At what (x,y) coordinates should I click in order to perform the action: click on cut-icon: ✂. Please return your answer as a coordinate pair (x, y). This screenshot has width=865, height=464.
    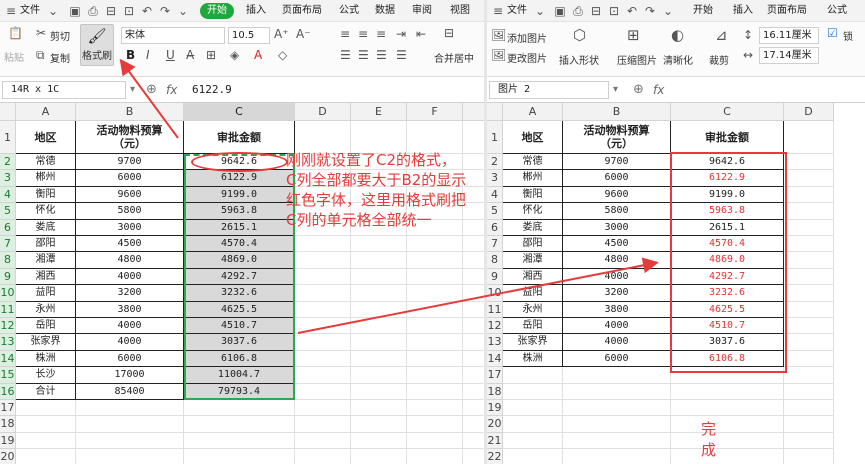
    Looking at the image, I should click on (41, 33).